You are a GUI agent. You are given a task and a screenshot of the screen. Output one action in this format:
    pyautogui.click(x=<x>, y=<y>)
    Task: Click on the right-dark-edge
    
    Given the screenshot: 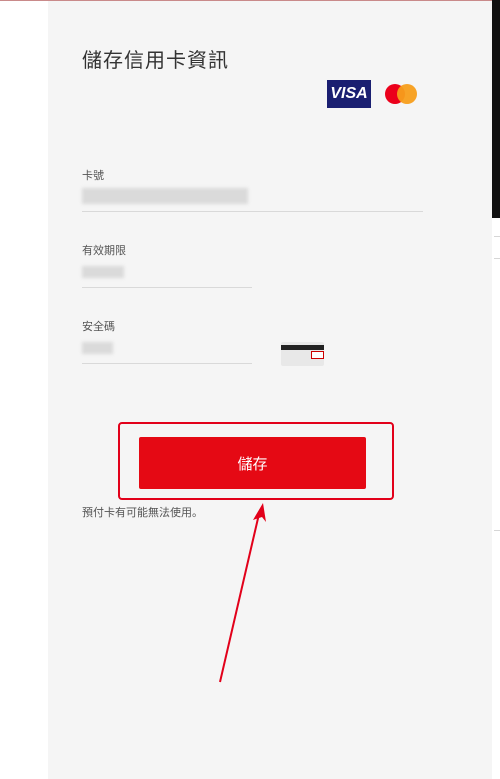 What is the action you would take?
    pyautogui.click(x=496, y=109)
    